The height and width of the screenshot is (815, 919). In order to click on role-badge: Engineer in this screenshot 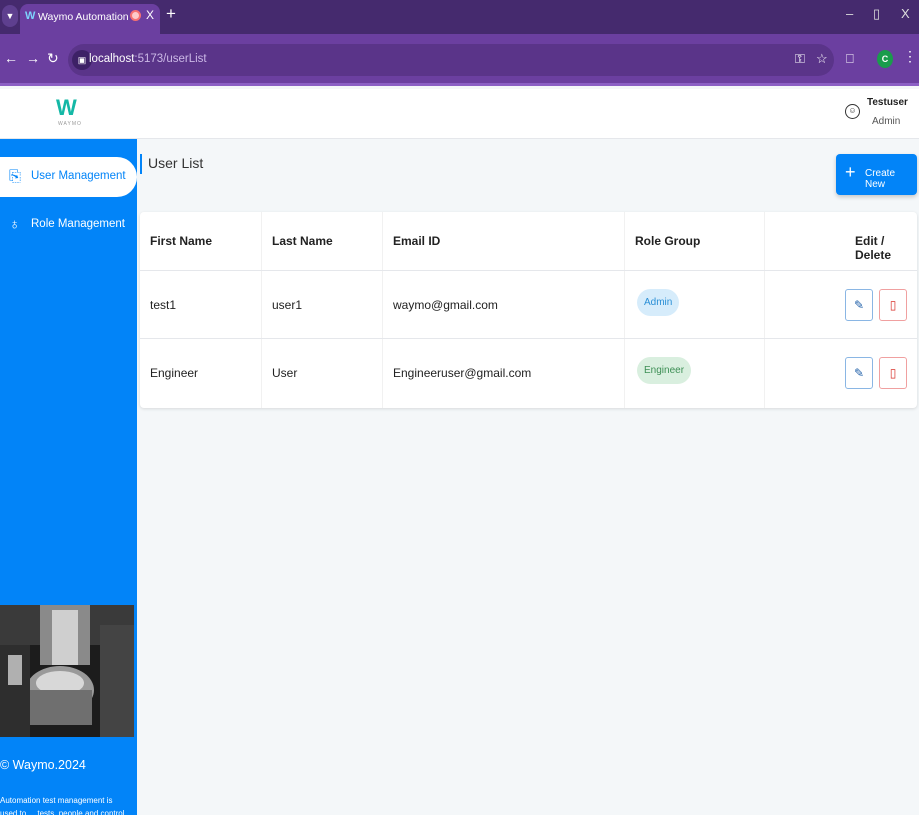, I will do `click(664, 370)`.